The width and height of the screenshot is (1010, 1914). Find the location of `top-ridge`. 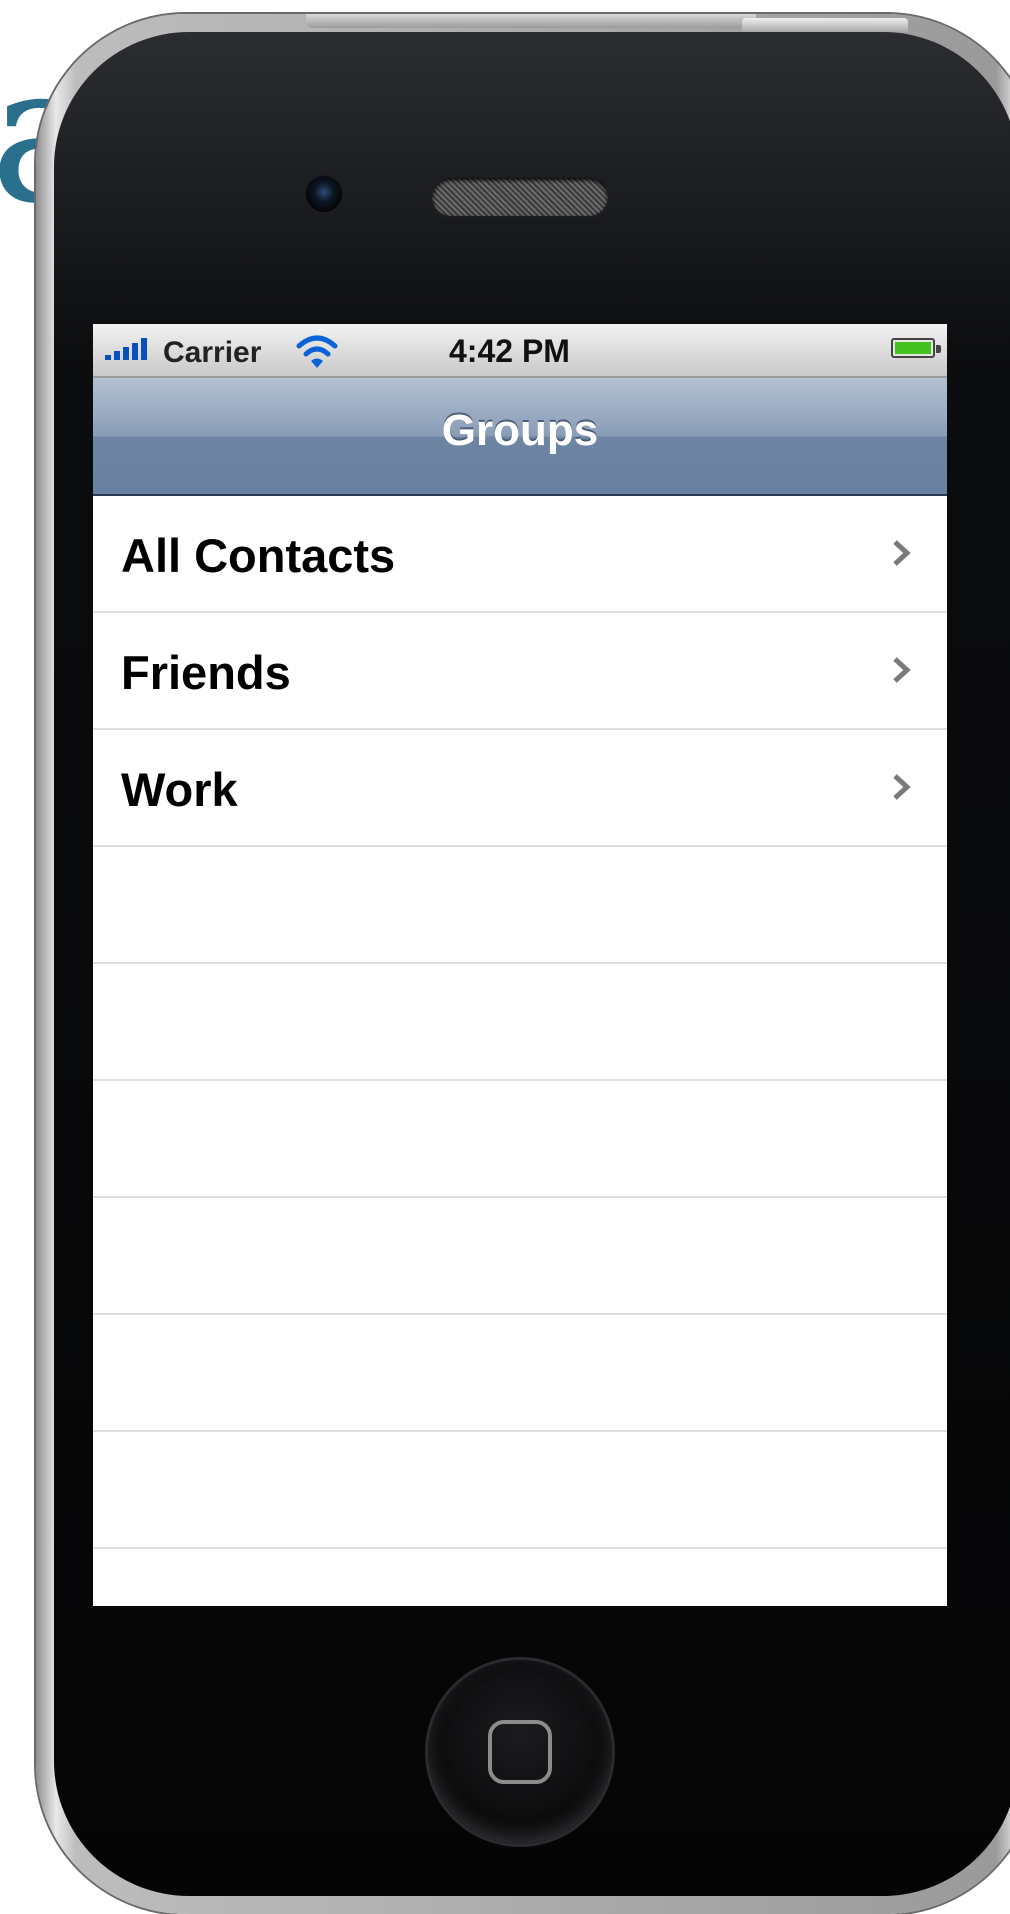

top-ridge is located at coordinates (531, 21).